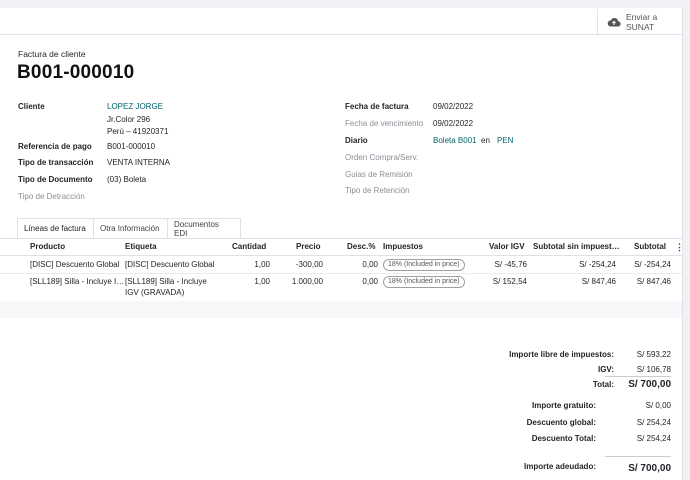 The image size is (690, 480). I want to click on diario-en-text: en, so click(485, 140).